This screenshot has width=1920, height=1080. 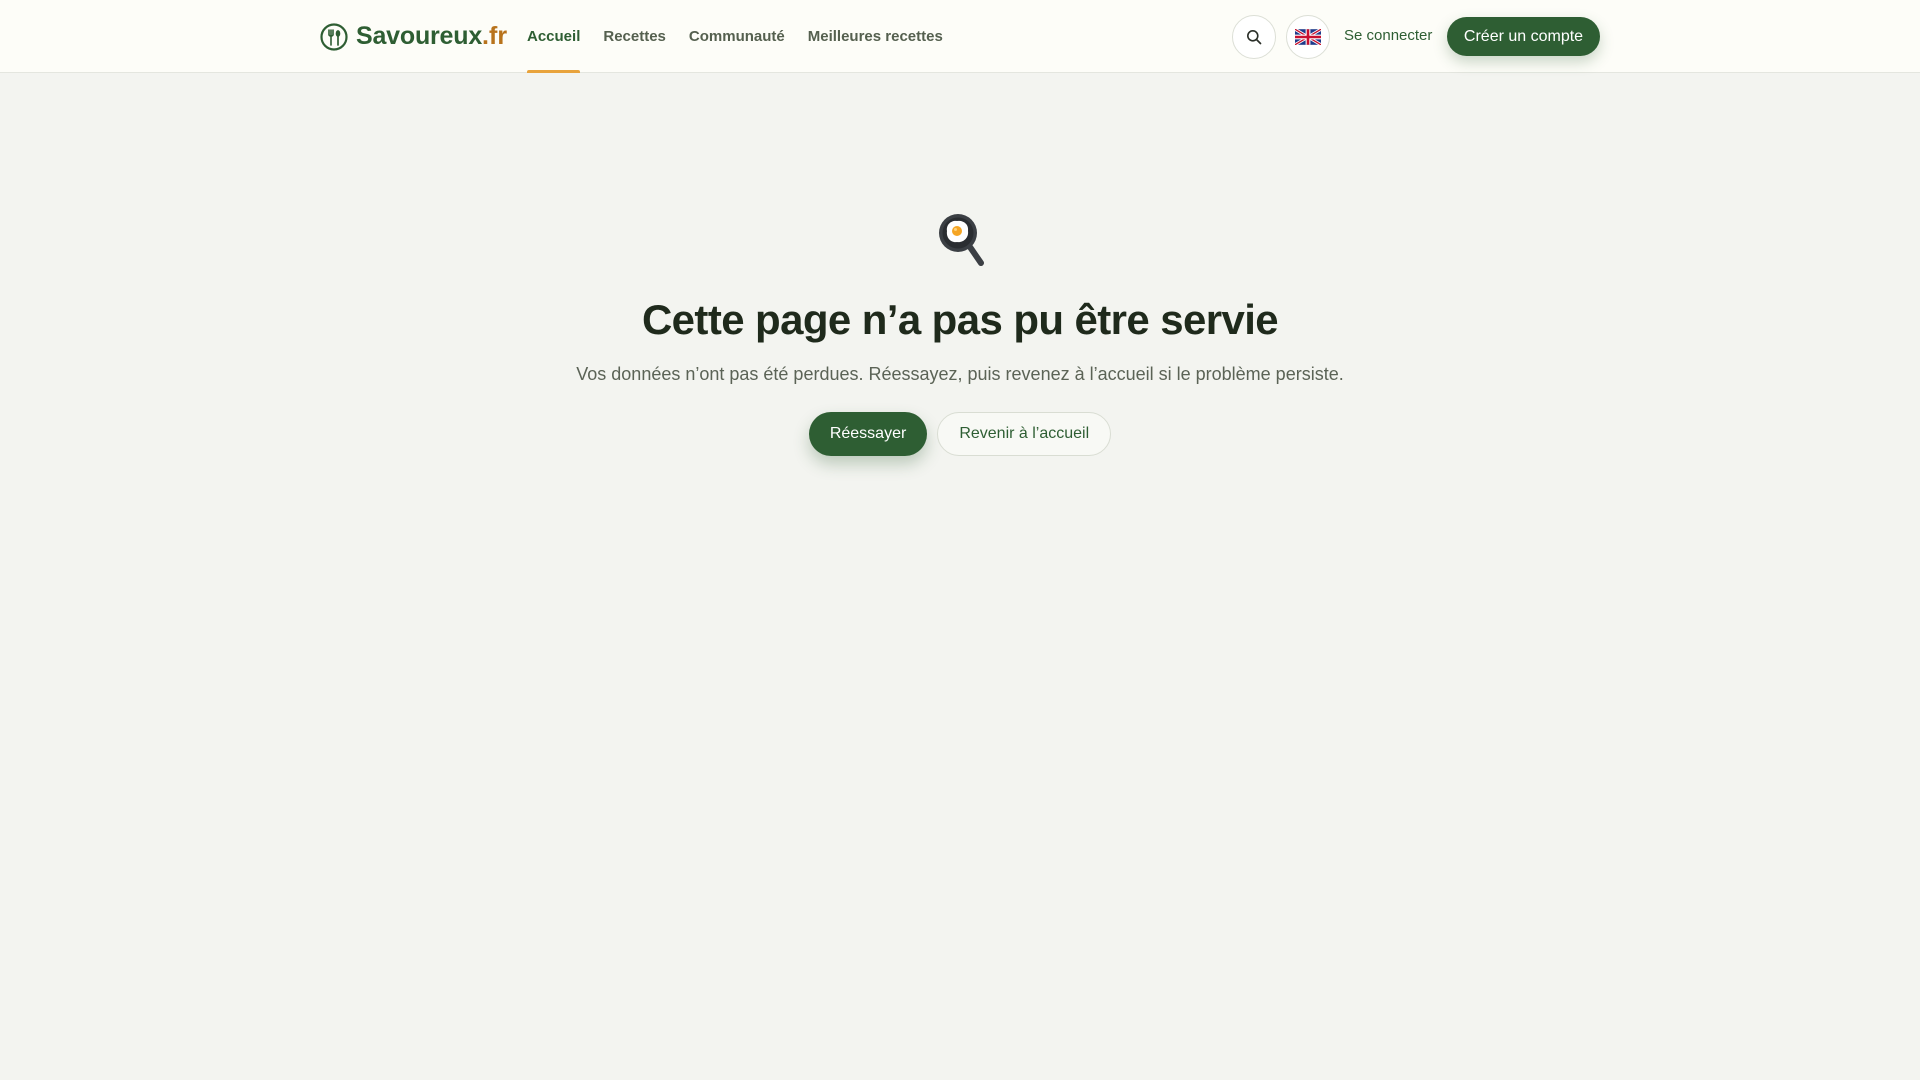 I want to click on error-title: Cette page n’a pas pu être servie, so click(x=960, y=319).